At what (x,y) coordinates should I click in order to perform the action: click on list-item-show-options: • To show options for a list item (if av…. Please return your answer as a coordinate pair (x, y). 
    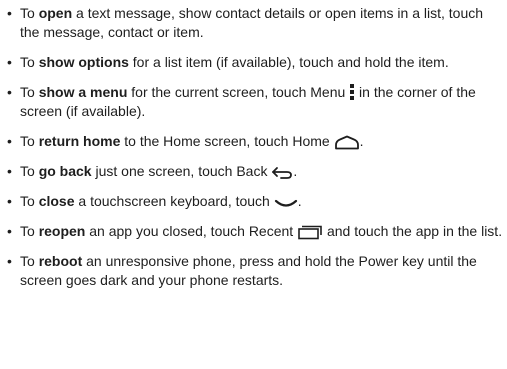
    Looking at the image, I should click on (256, 62).